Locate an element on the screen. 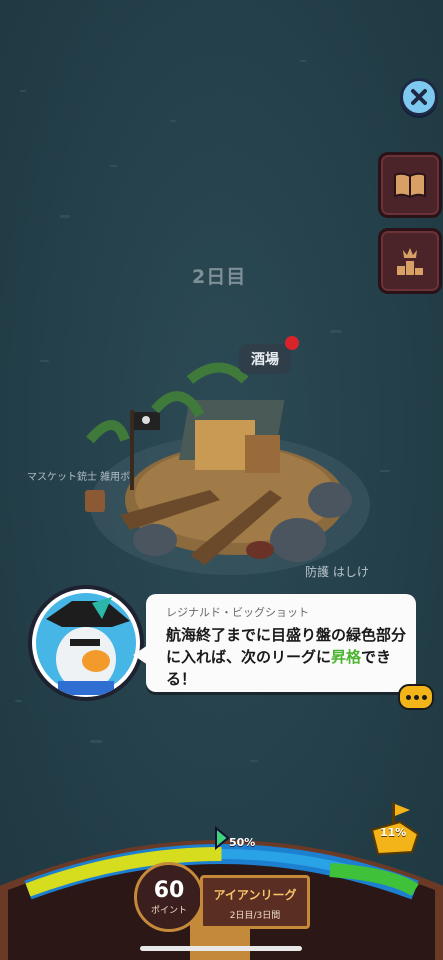 This screenshot has width=443, height=960. more-icon is located at coordinates (416, 697).